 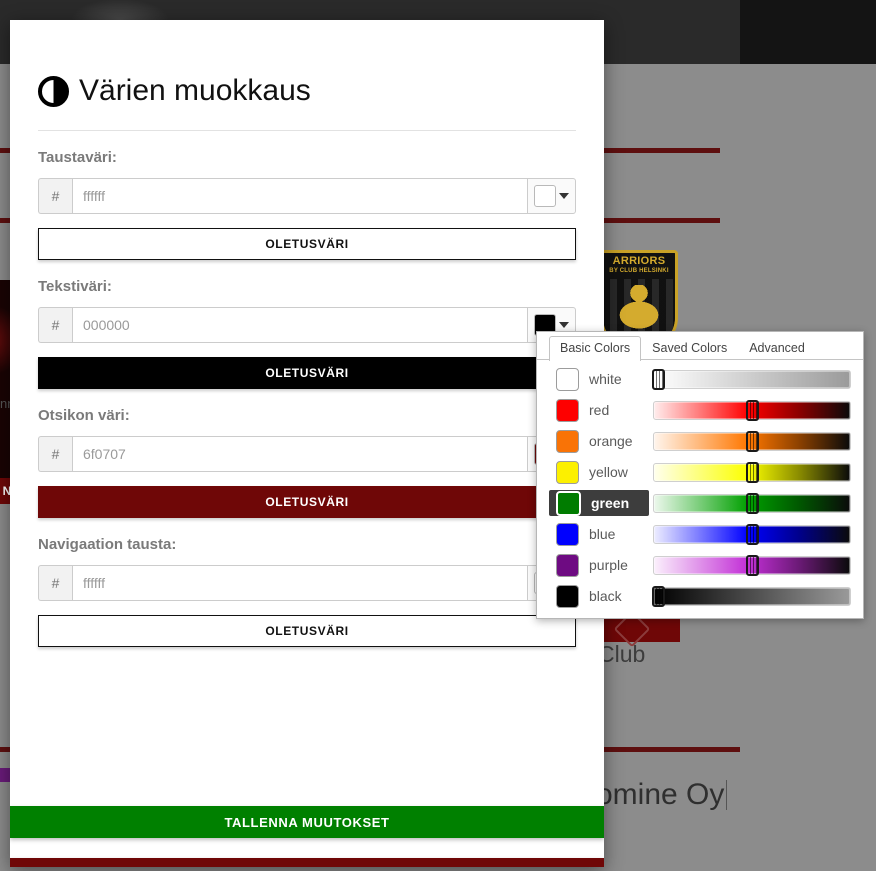 What do you see at coordinates (568, 503) in the screenshot?
I see `color-chip-green` at bounding box center [568, 503].